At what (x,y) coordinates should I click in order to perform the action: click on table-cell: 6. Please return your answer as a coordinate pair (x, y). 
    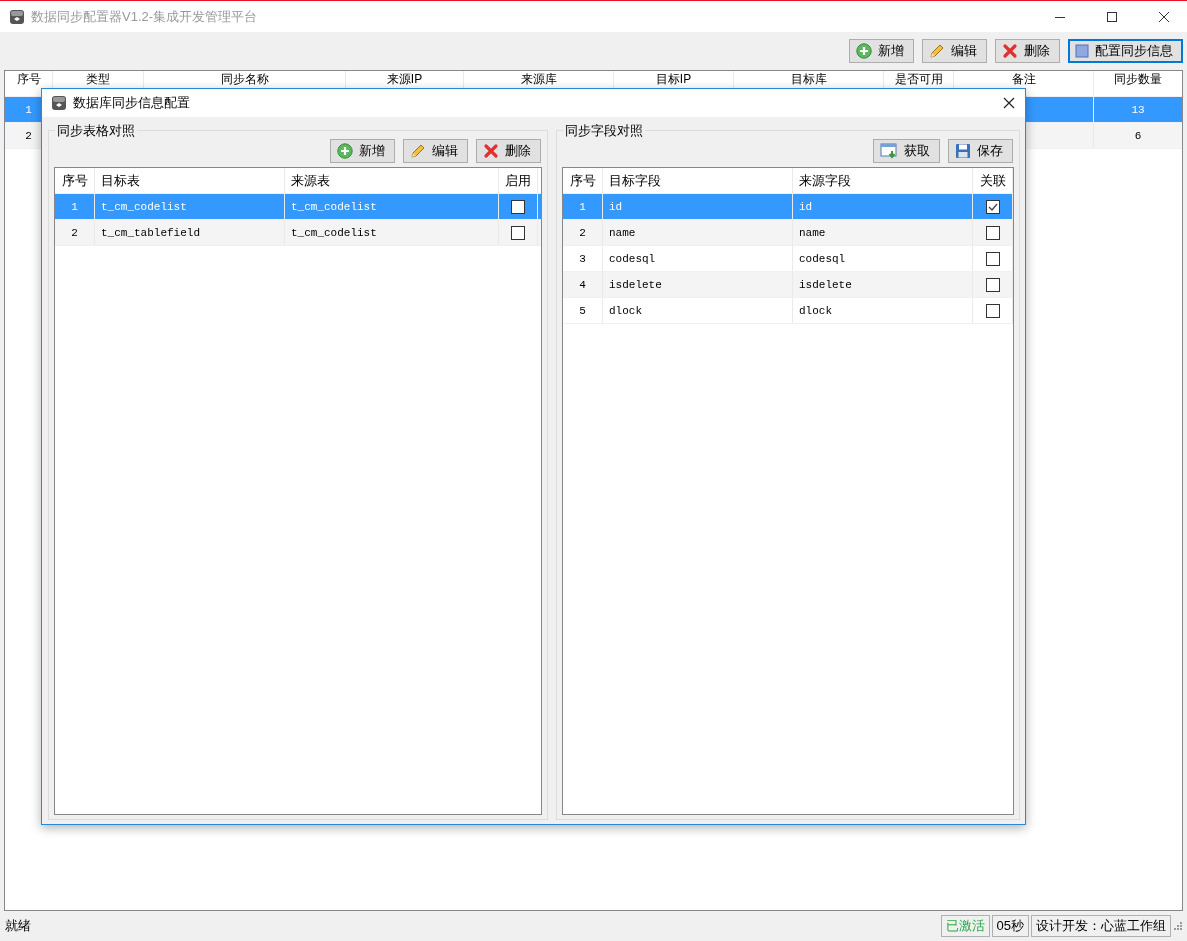
    Looking at the image, I should click on (1138, 135).